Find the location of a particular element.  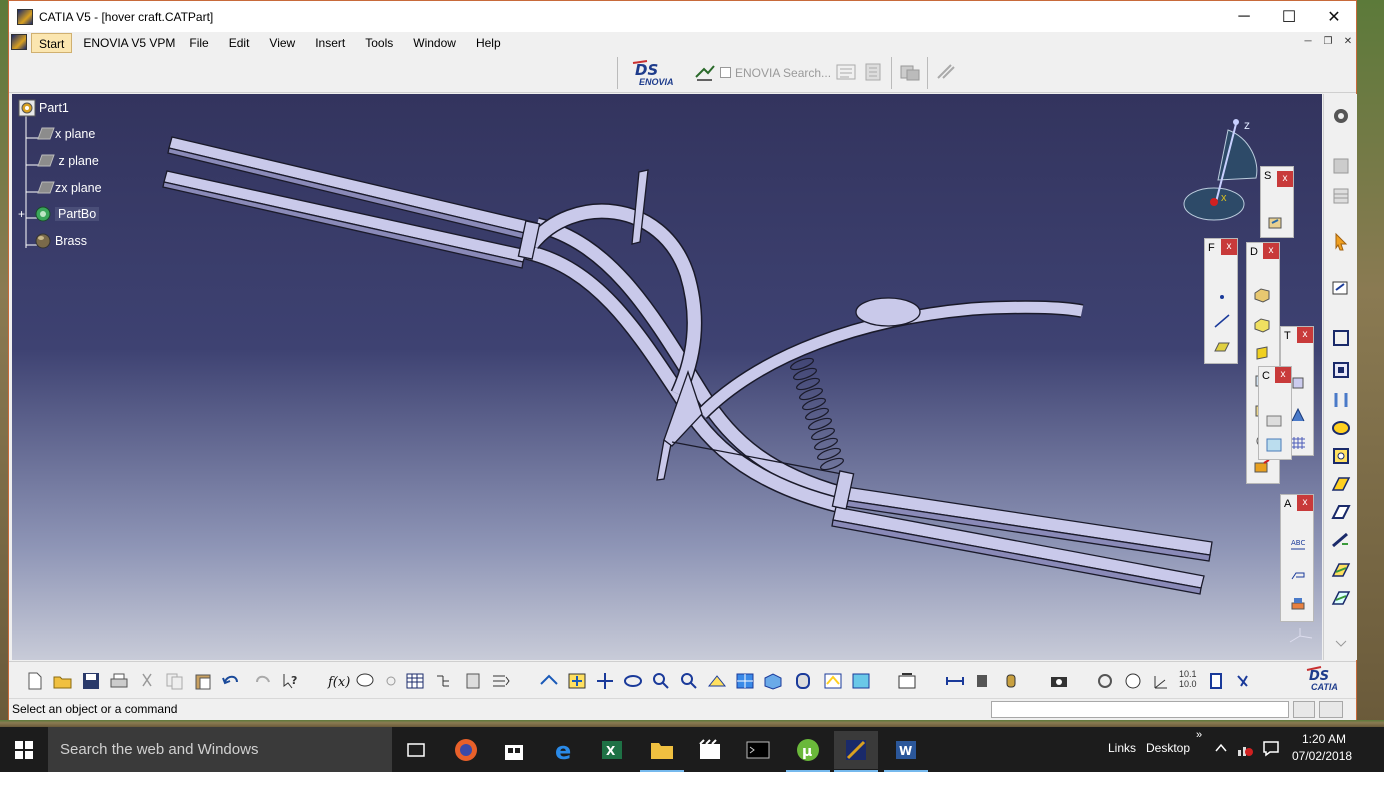

sync-icon is located at coordinates (1105, 681).